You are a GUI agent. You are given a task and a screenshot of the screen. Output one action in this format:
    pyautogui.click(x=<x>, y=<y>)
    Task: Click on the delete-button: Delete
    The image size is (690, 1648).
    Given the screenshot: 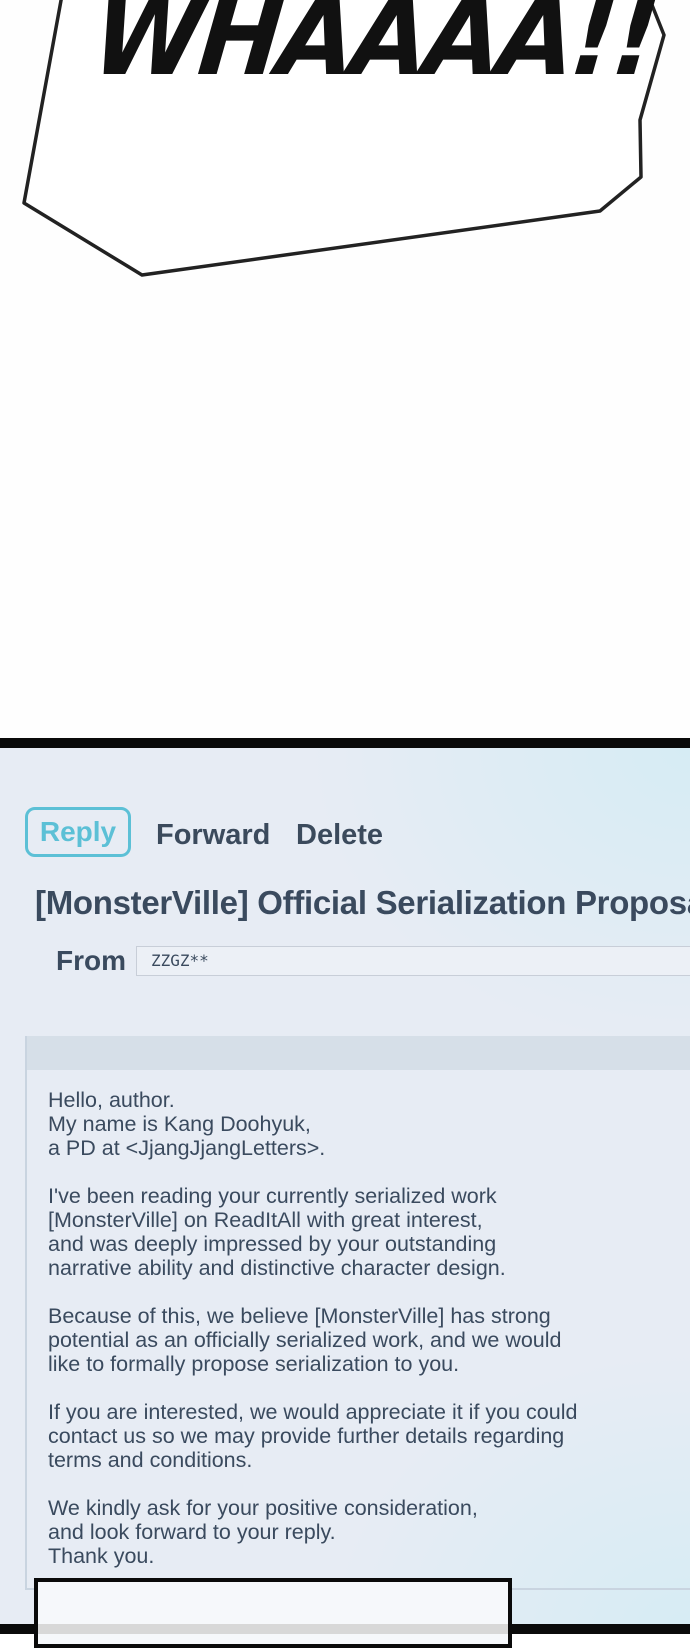 What is the action you would take?
    pyautogui.click(x=339, y=835)
    